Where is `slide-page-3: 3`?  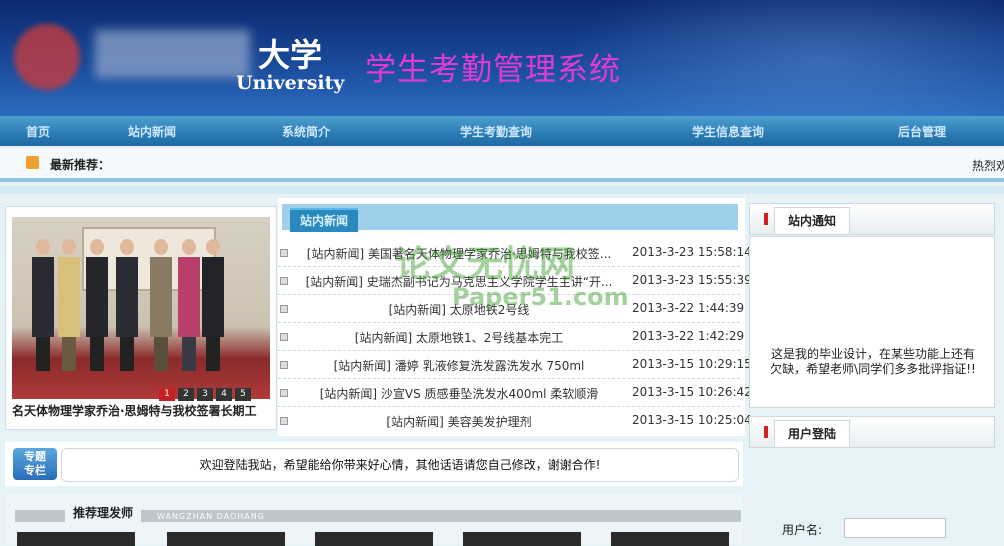
slide-page-3: 3 is located at coordinates (205, 394).